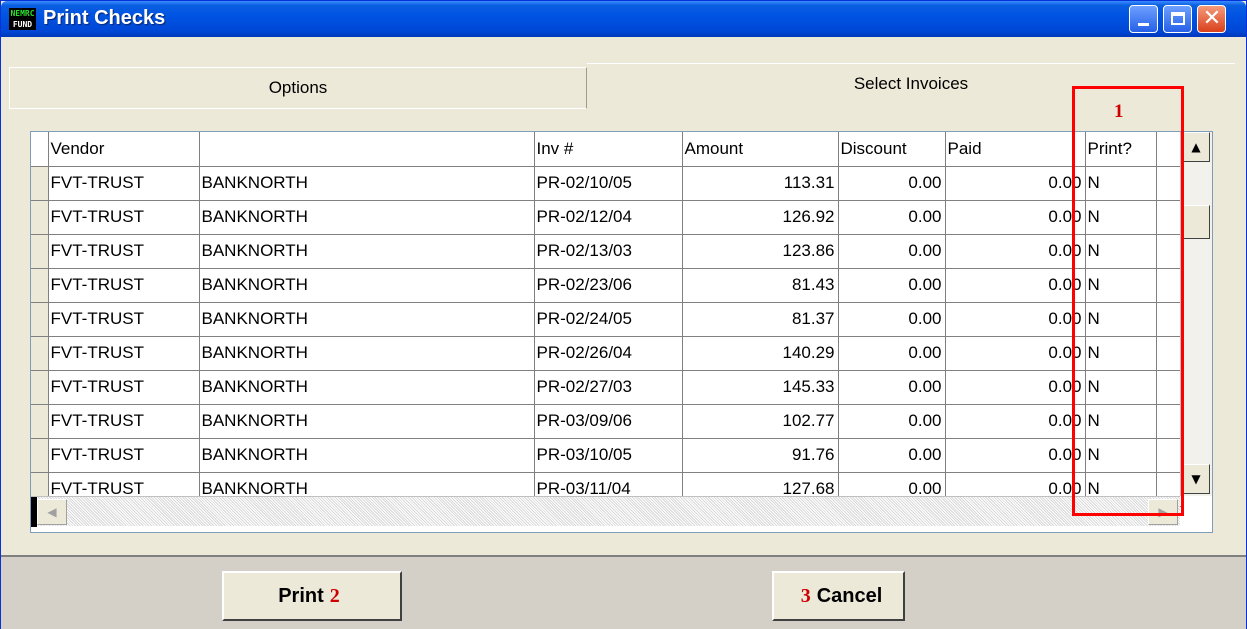 The image size is (1247, 629). Describe the element at coordinates (22, 13) in the screenshot. I see `icon-top-text: NEMRC` at that location.